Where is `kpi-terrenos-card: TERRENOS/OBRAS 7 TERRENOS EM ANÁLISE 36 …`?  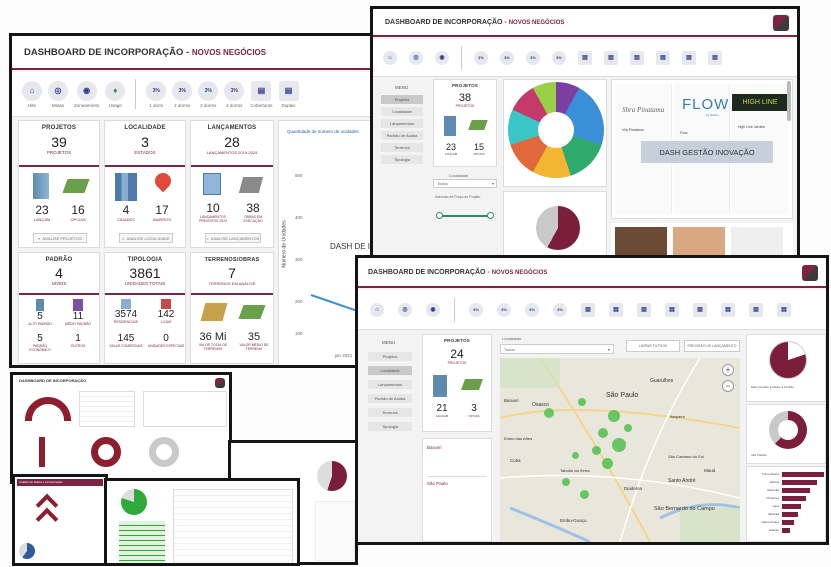
kpi-terrenos-card: TERRENOS/OBRAS 7 TERRENOS EM ANÁLISE 36 … is located at coordinates (232, 308).